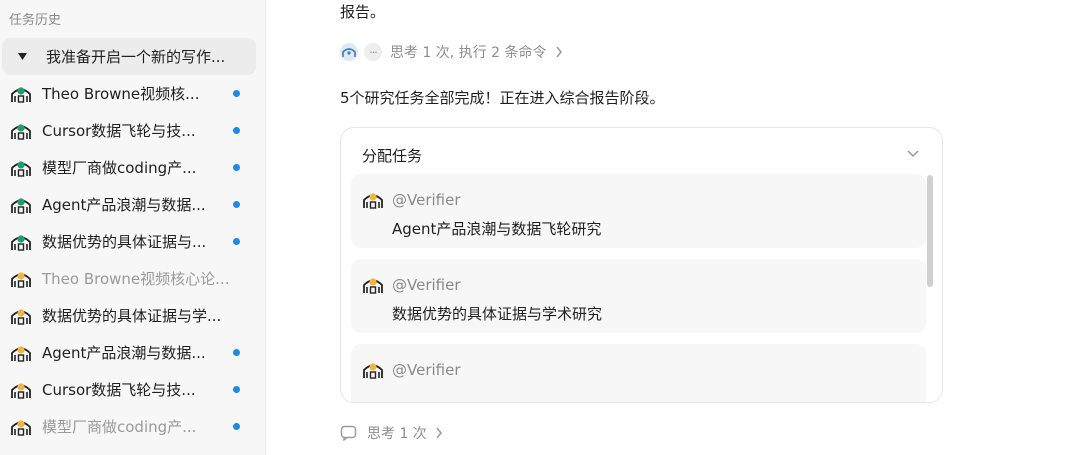 The height and width of the screenshot is (455, 1080). What do you see at coordinates (392, 156) in the screenshot?
I see `card-title: 分配任务` at bounding box center [392, 156].